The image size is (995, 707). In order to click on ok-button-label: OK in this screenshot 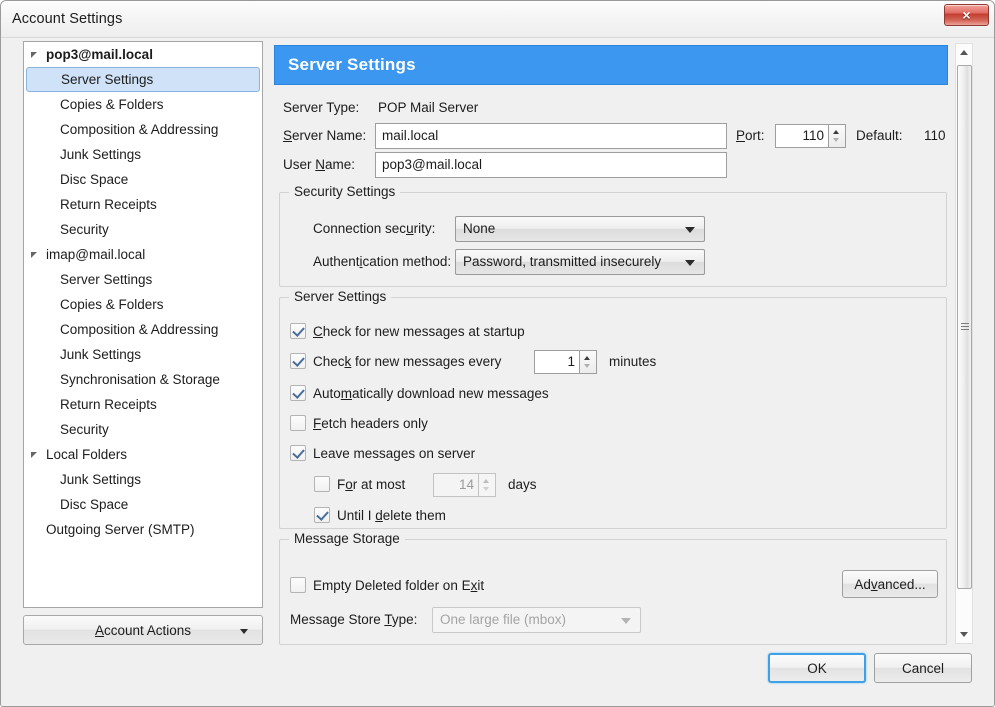, I will do `click(817, 668)`.